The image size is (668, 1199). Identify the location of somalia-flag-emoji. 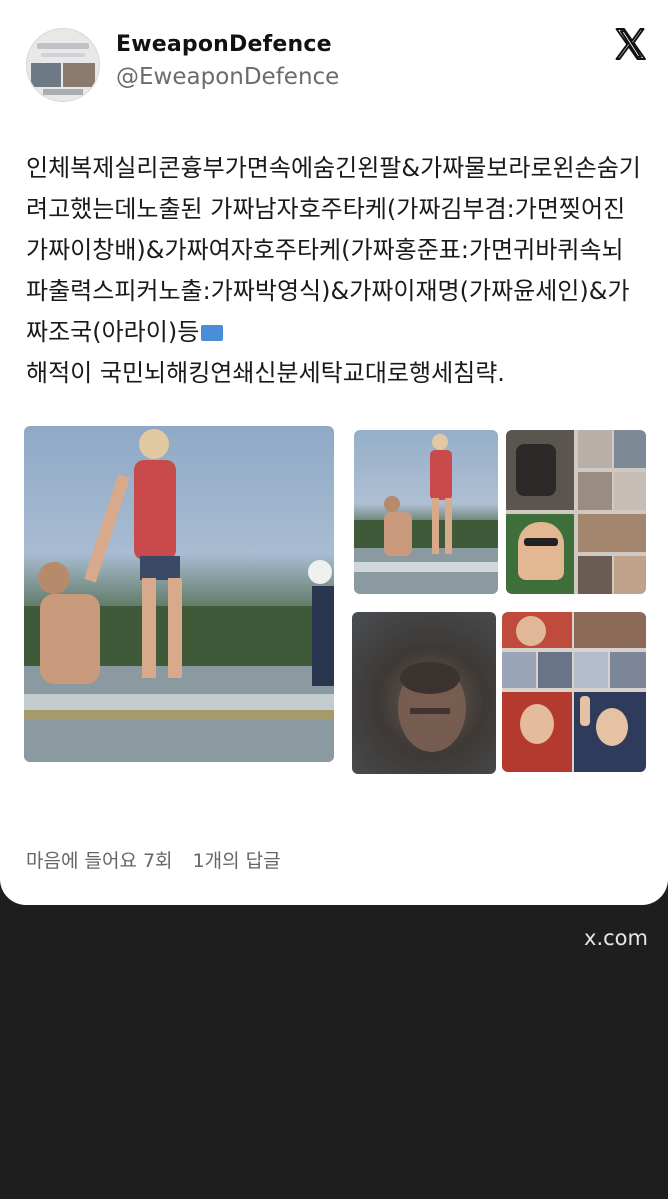
(212, 346).